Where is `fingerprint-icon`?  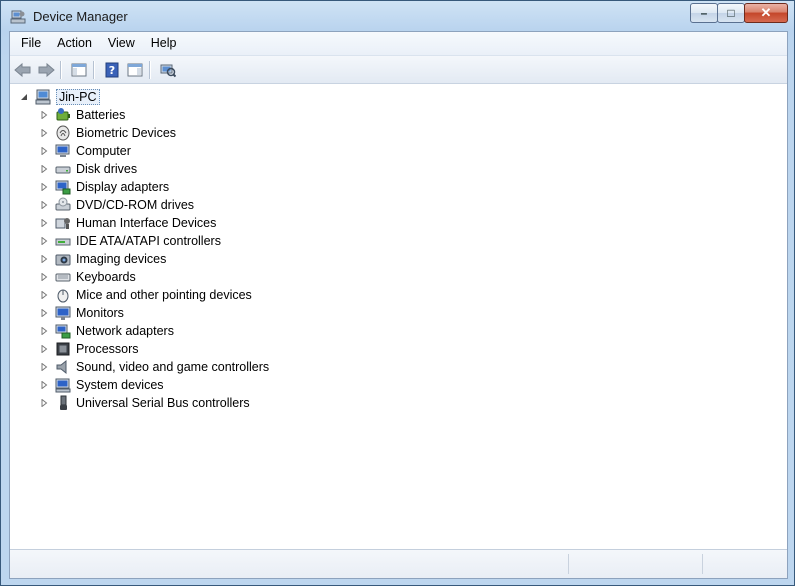 fingerprint-icon is located at coordinates (63, 133).